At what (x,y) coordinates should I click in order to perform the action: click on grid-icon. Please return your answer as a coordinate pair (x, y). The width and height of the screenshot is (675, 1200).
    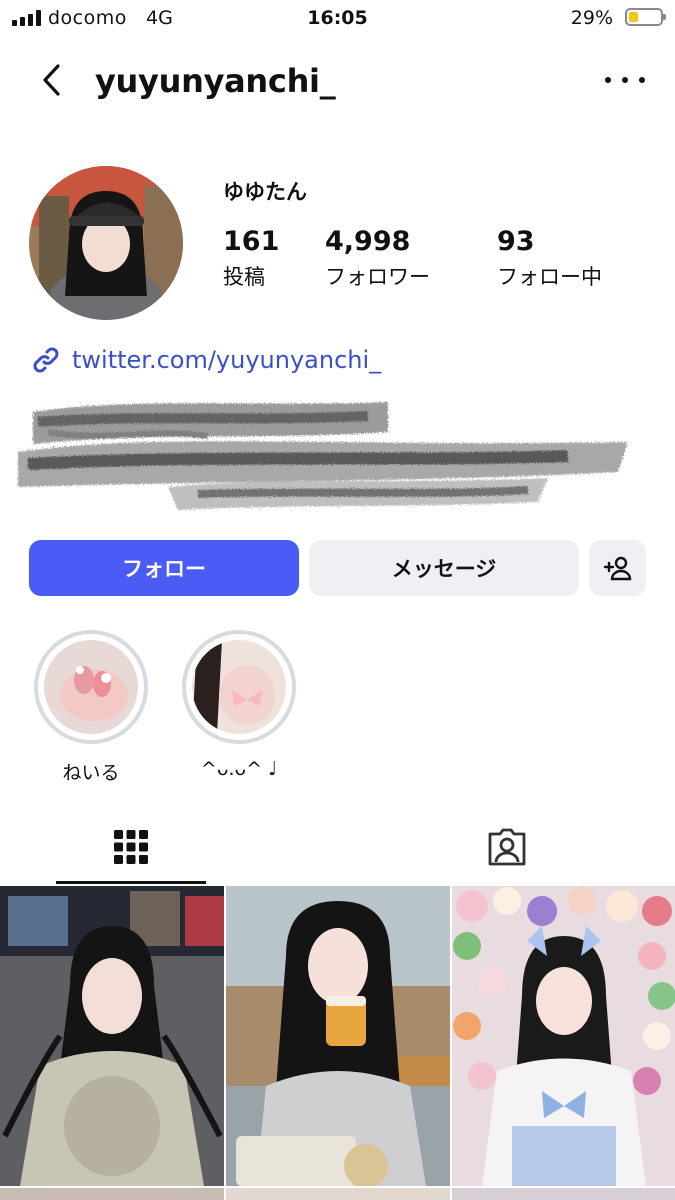
    Looking at the image, I should click on (131, 847).